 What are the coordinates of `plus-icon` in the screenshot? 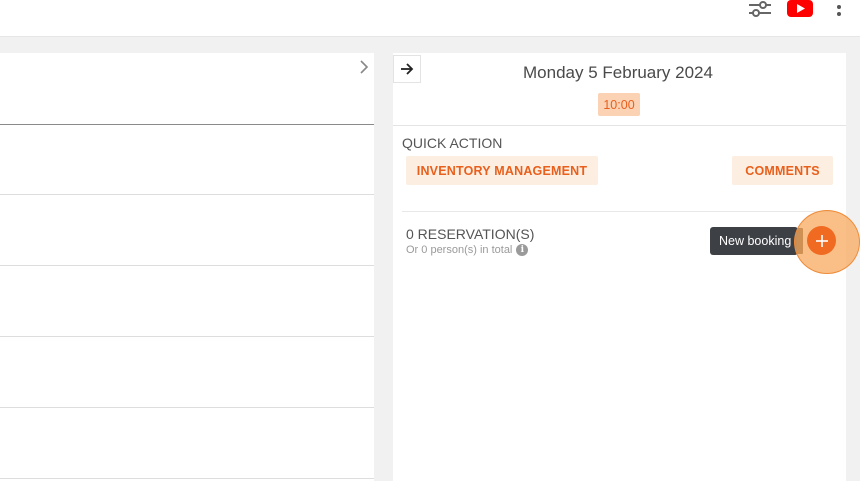 It's located at (821, 240).